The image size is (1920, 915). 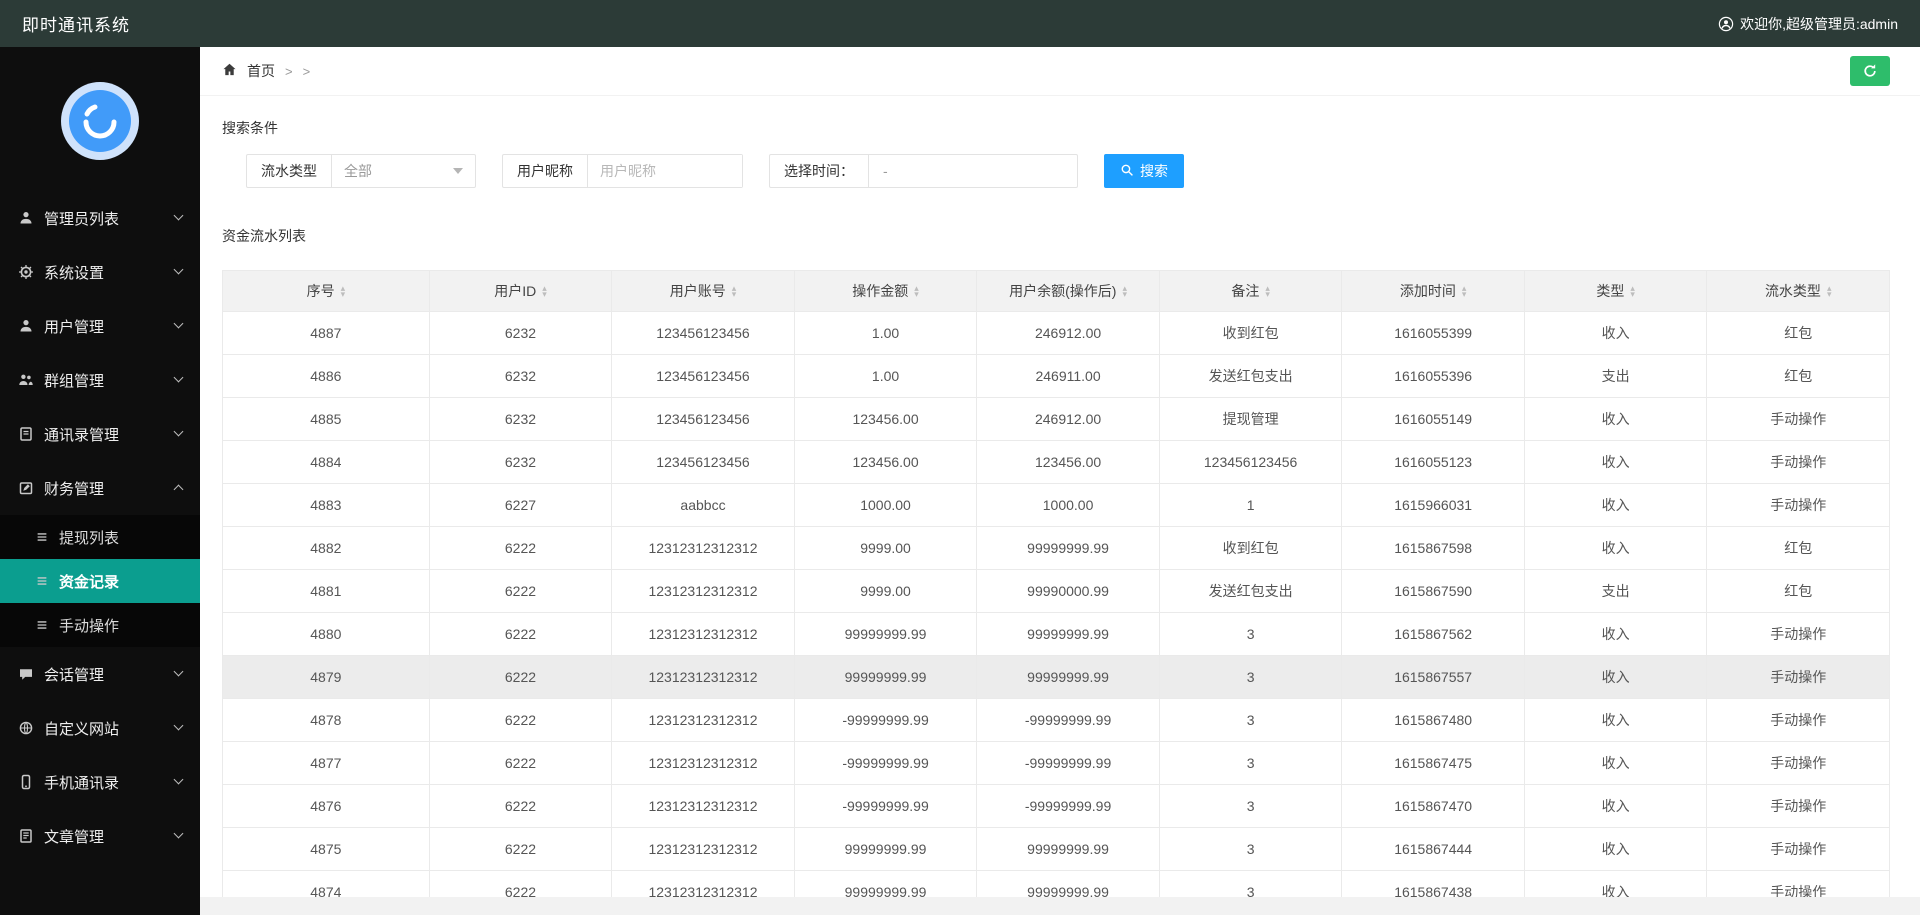 I want to click on column-label: 用户账号, so click(x=697, y=291).